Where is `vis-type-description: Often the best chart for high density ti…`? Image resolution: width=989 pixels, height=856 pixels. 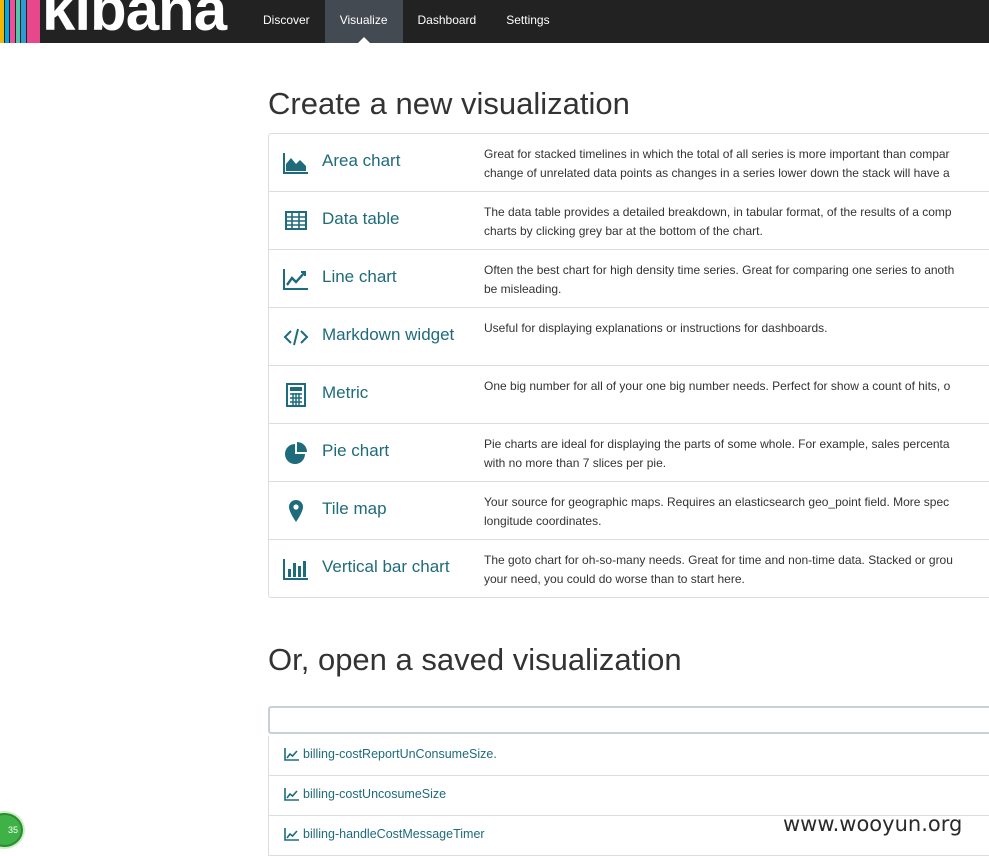 vis-type-description: Often the best chart for high density ti… is located at coordinates (719, 279).